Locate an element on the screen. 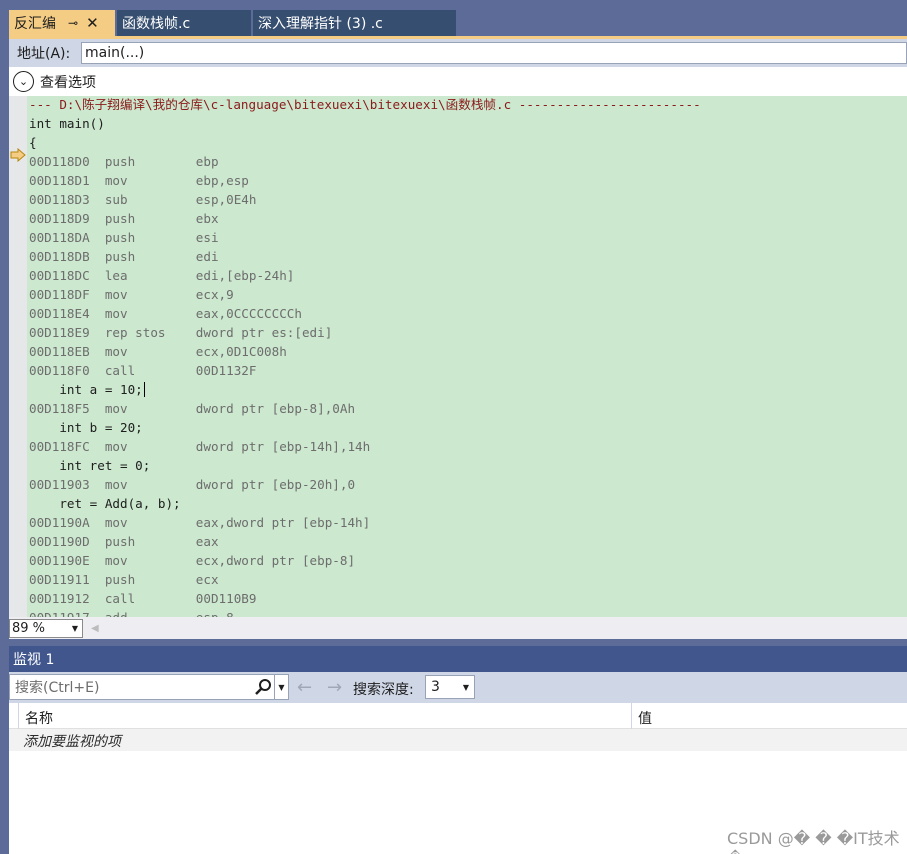  text-caret is located at coordinates (144, 389).